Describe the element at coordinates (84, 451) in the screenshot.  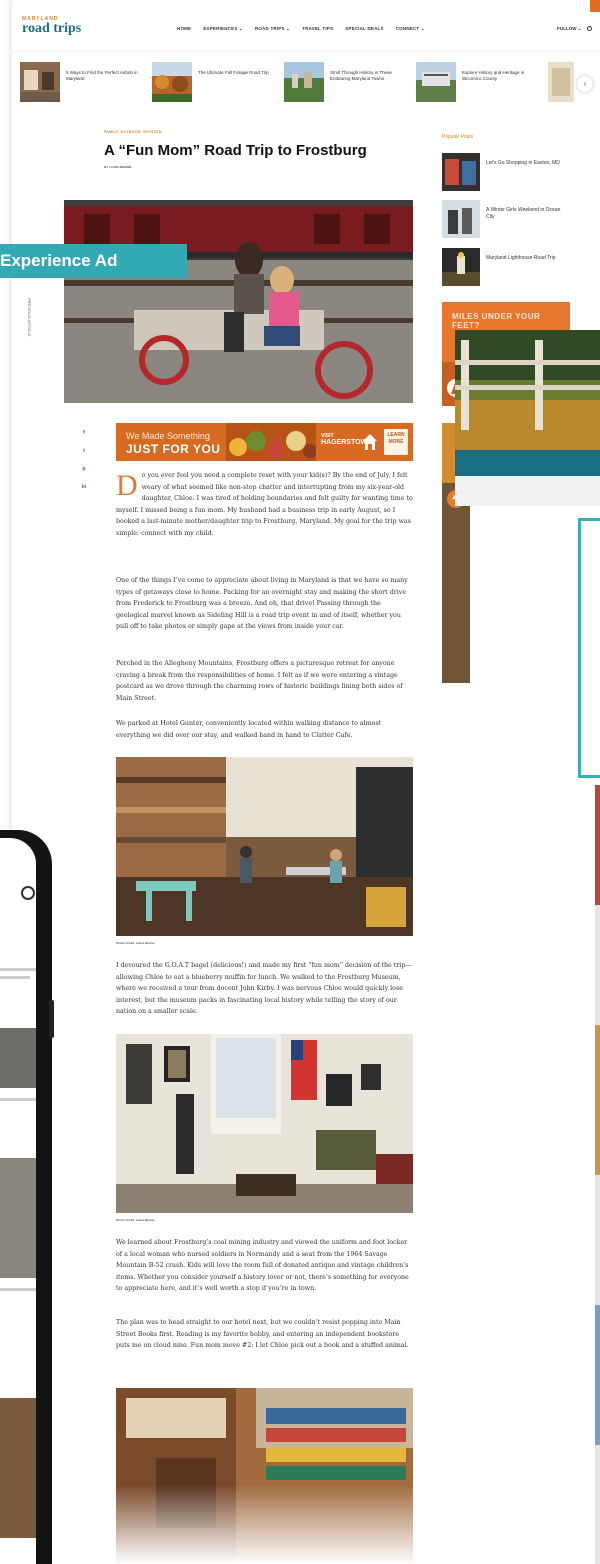
I see `twitter-icon: t` at that location.